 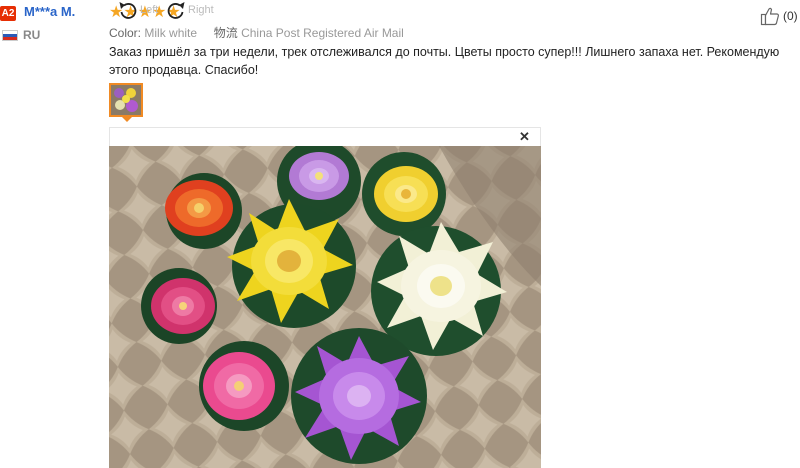 What do you see at coordinates (138, 10) in the screenshot?
I see `rotate-left-button: Left` at bounding box center [138, 10].